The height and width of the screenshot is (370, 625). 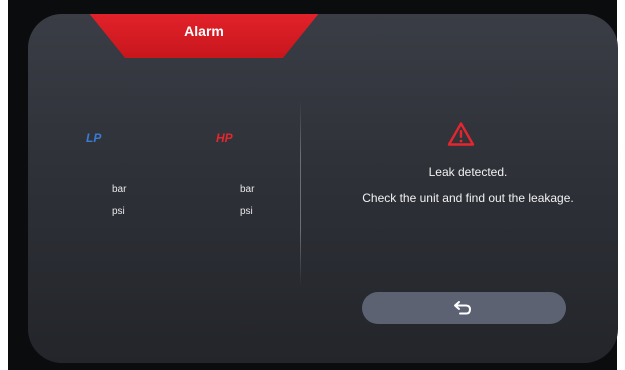 I want to click on hp-unit-bar: bar, so click(x=247, y=189).